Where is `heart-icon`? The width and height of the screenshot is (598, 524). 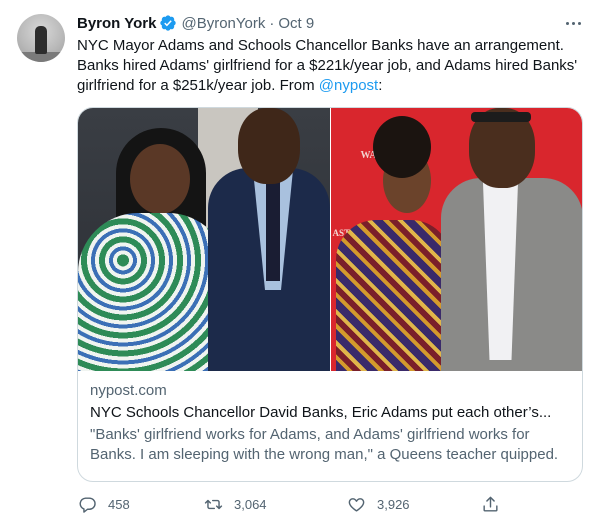
heart-icon is located at coordinates (356, 504).